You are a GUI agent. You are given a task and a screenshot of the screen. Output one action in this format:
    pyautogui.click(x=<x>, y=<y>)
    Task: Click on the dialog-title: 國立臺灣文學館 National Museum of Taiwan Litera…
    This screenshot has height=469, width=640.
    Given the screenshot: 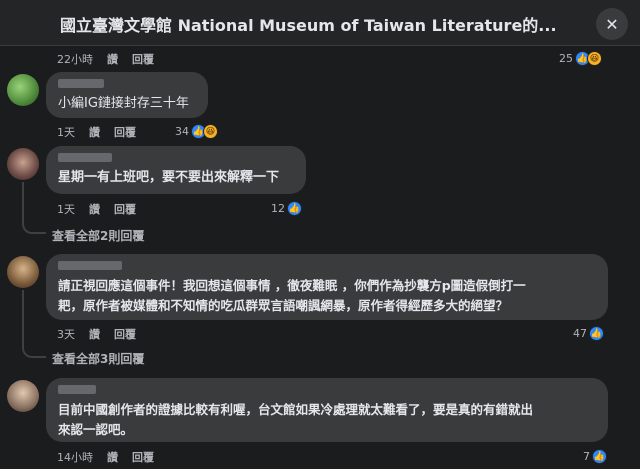 What is the action you would take?
    pyautogui.click(x=308, y=25)
    